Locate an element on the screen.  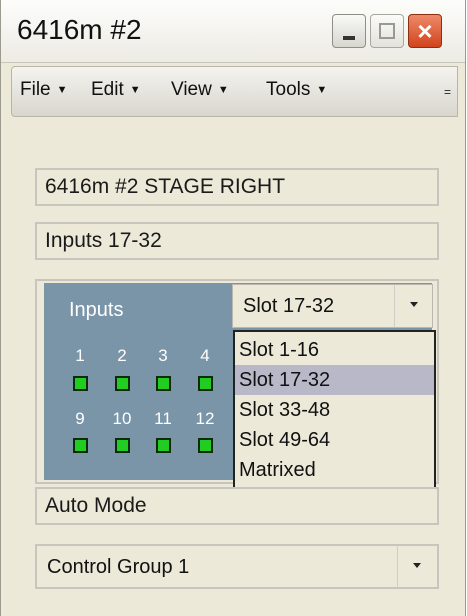
menu-tools: Tools ▼ is located at coordinates (296, 90).